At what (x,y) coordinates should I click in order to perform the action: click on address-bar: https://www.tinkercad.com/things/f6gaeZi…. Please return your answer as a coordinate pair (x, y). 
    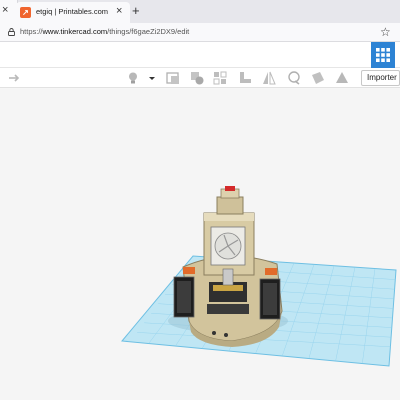
    Looking at the image, I should click on (200, 32).